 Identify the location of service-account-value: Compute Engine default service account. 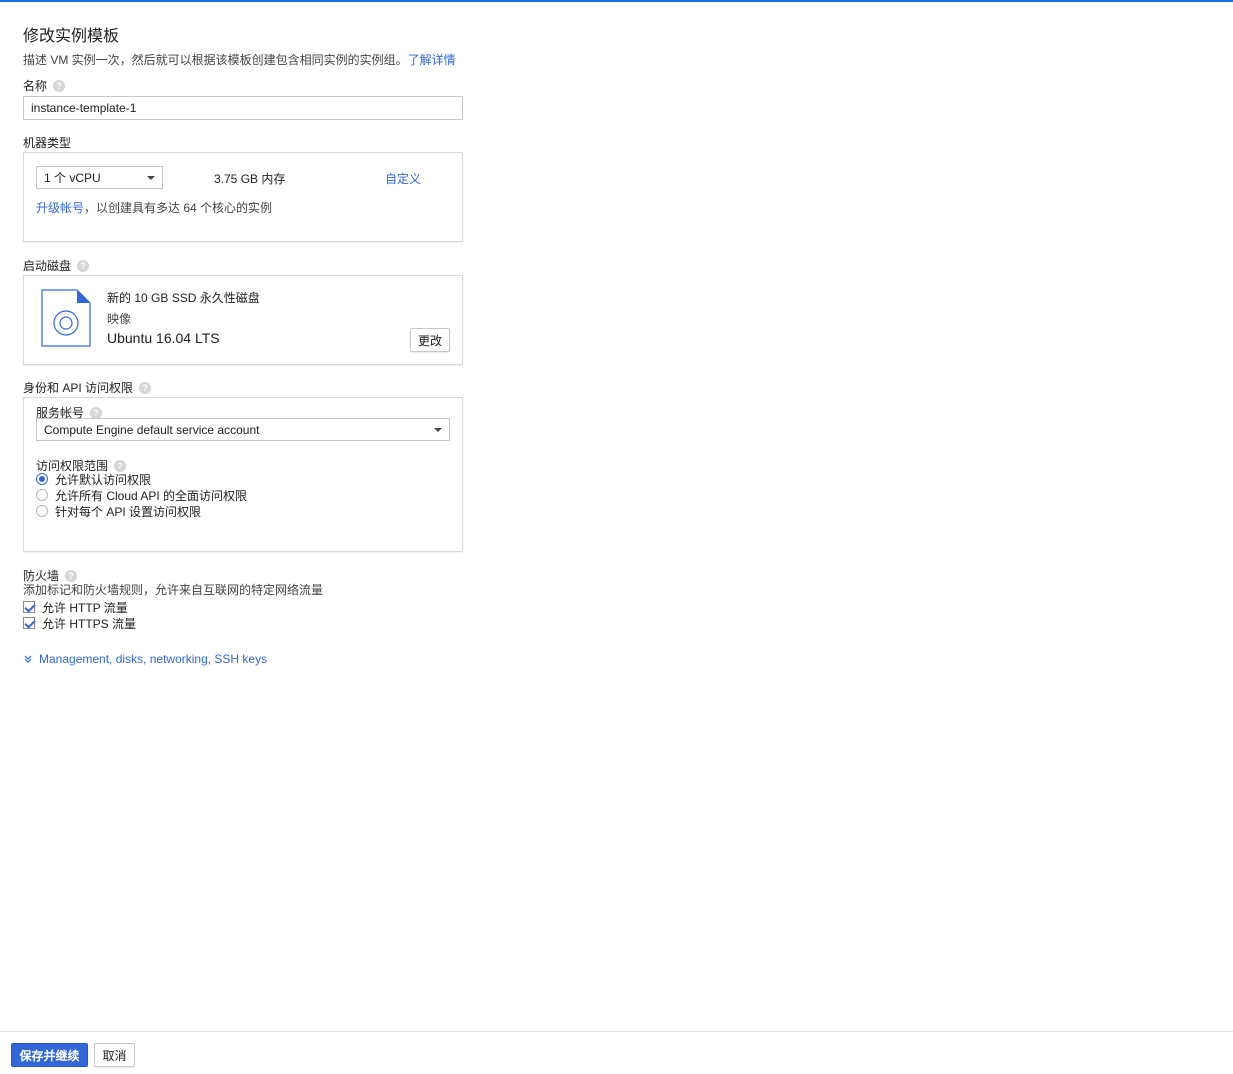
(152, 429).